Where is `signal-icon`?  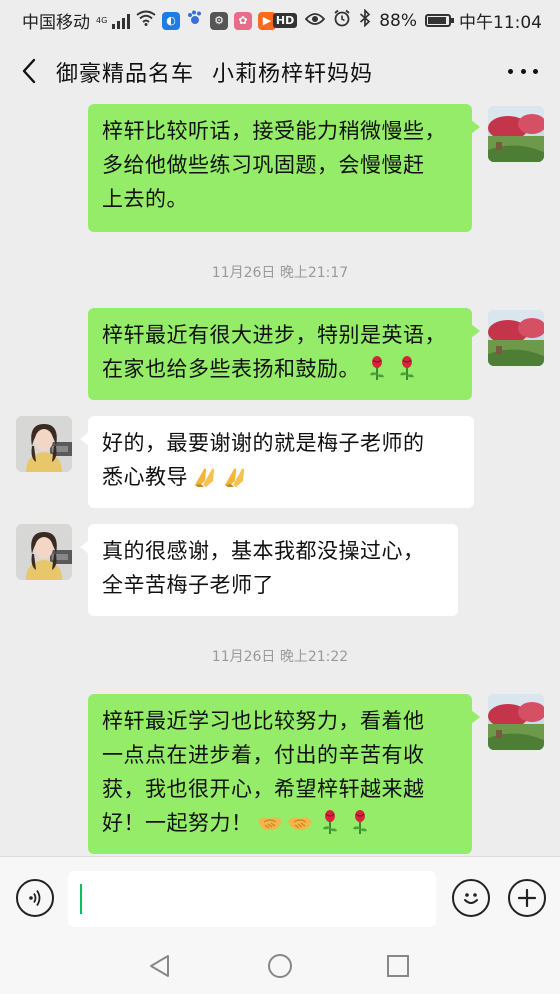 signal-icon is located at coordinates (121, 21).